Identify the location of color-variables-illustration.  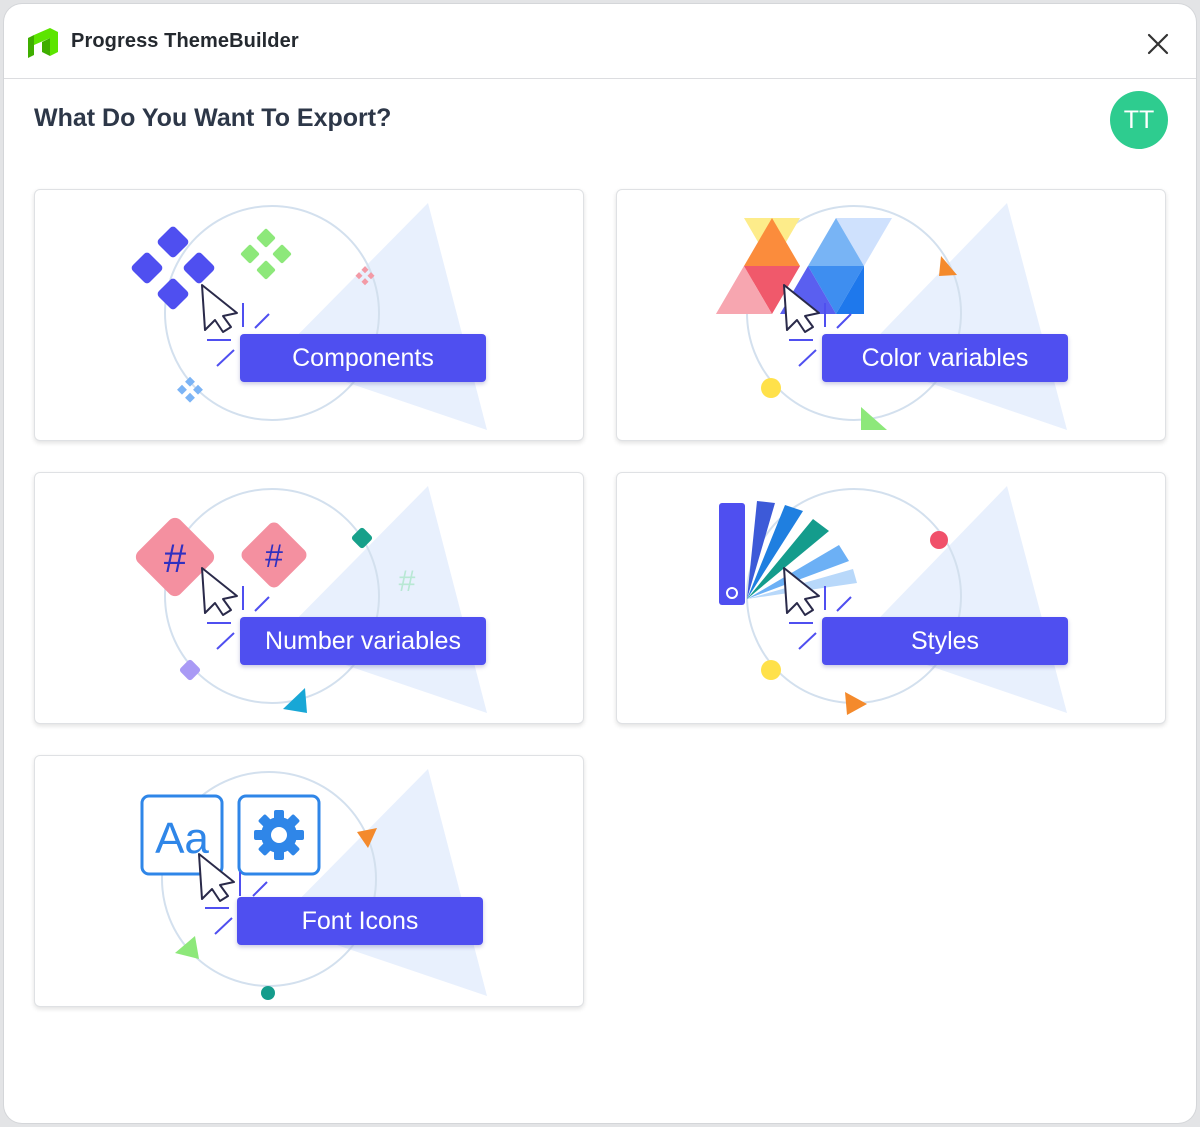
(891, 316).